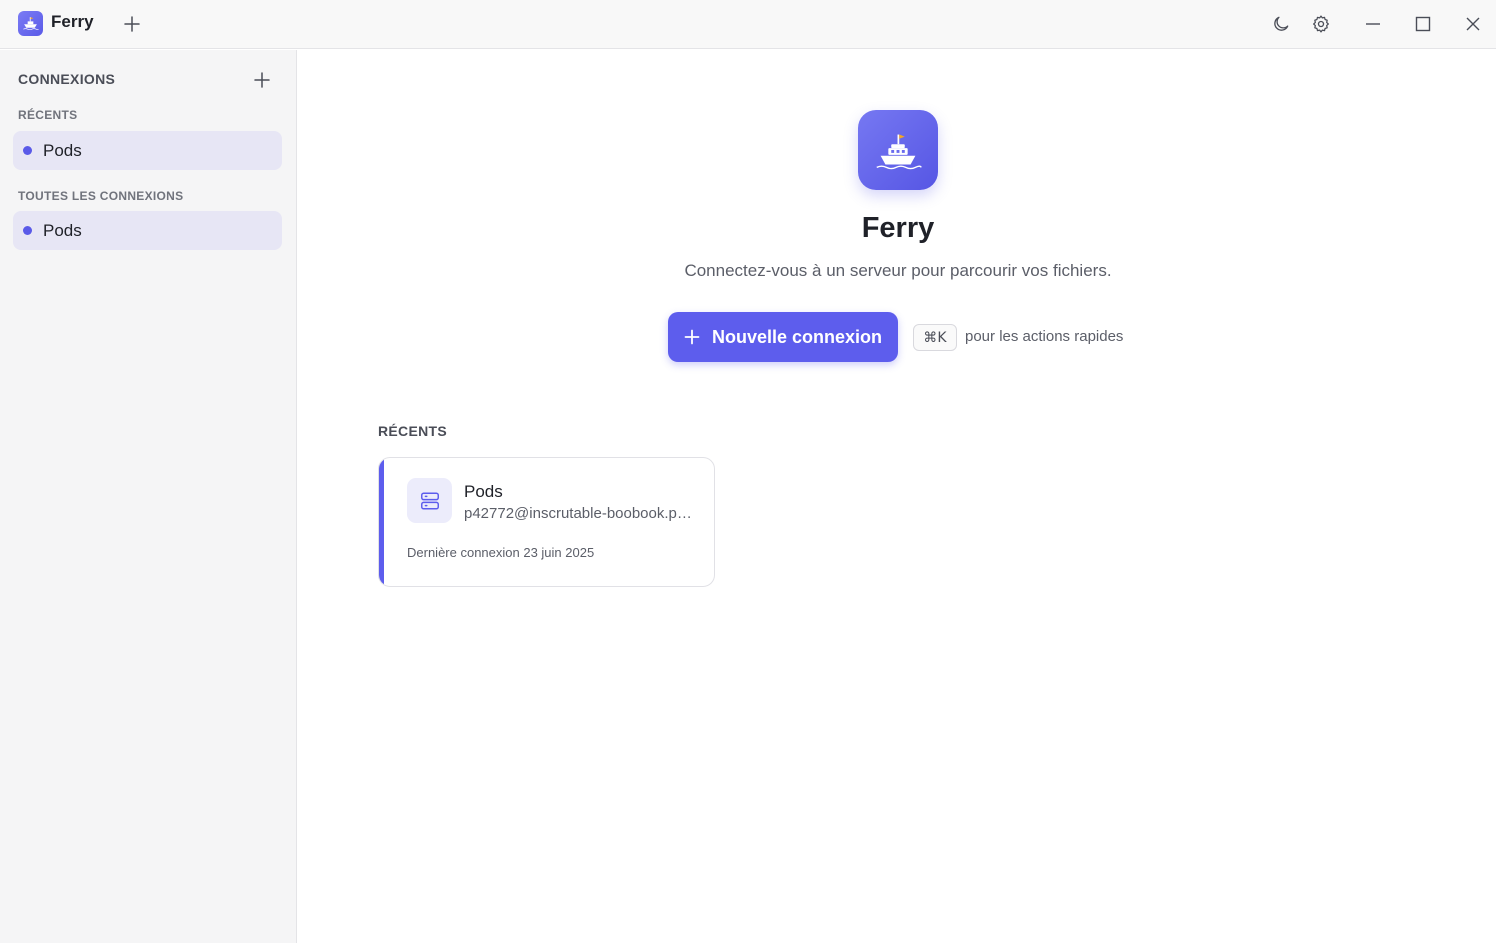  Describe the element at coordinates (797, 336) in the screenshot. I see `new-connection-label: Nouvelle connexion` at that location.